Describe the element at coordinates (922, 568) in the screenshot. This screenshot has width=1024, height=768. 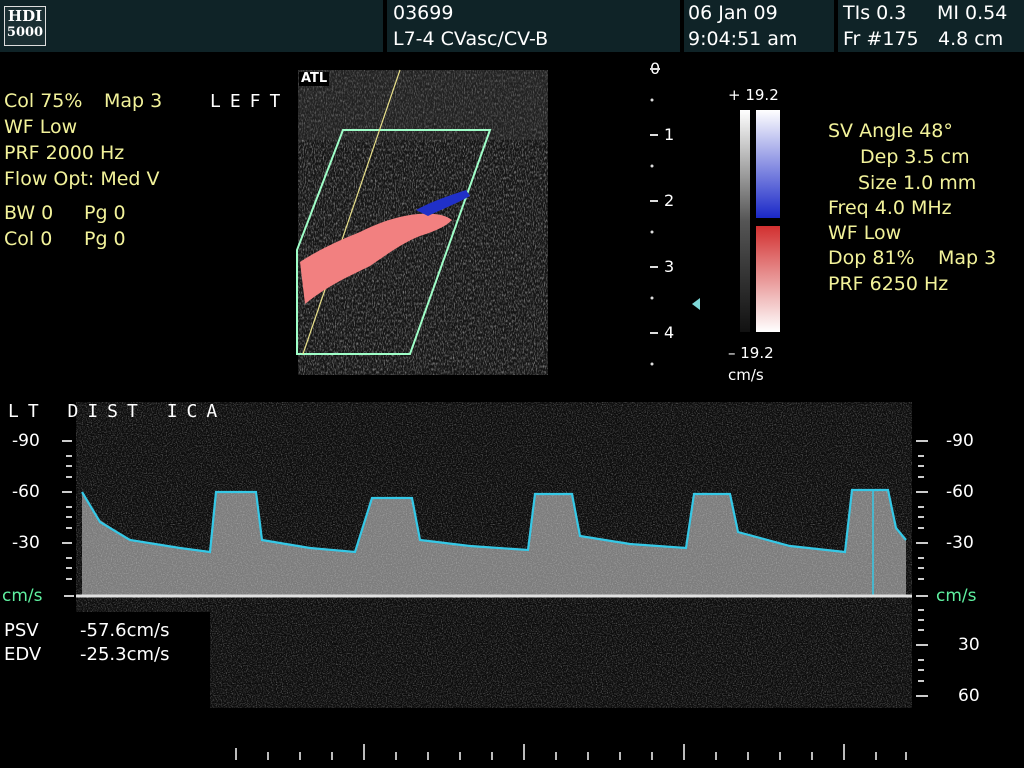
I see `right-velocity-ticks` at that location.